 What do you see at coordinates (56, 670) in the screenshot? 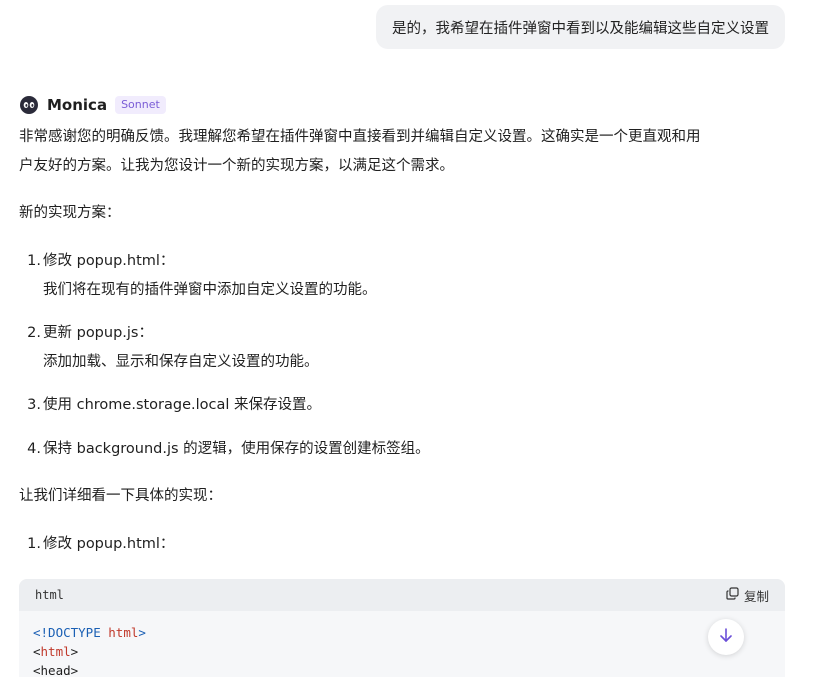
I see `code-line: <head>` at bounding box center [56, 670].